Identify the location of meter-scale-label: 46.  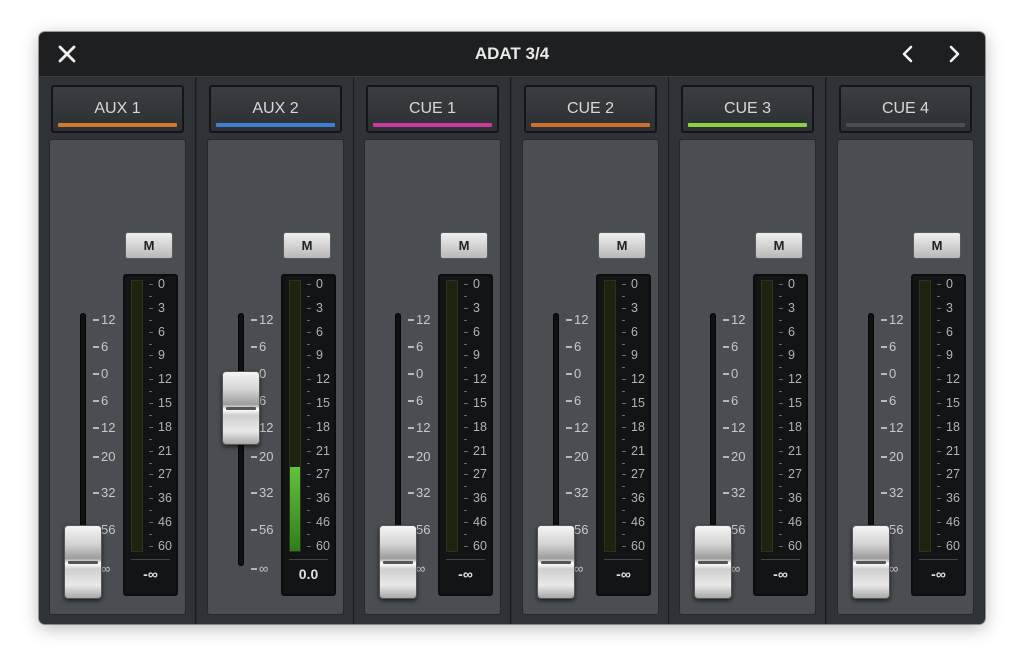
(795, 522).